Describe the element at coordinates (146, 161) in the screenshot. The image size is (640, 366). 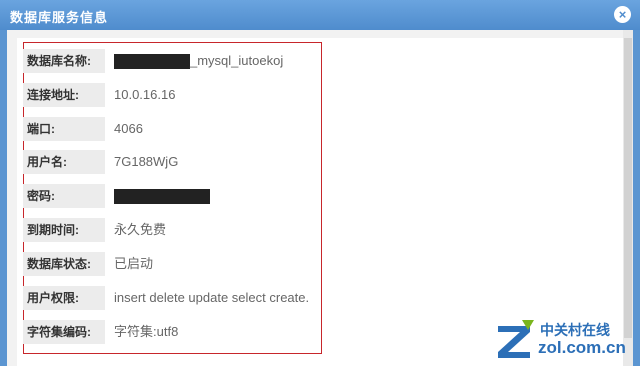
I see `field-value: 7G188WjG` at that location.